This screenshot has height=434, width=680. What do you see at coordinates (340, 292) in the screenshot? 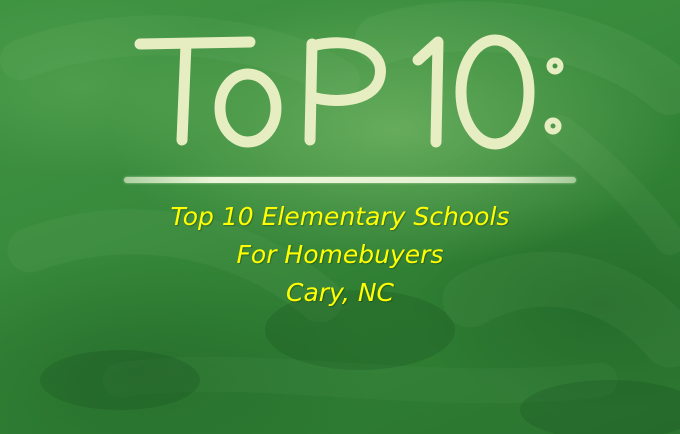
I see `caption-line-location: Cary, NC` at bounding box center [340, 292].